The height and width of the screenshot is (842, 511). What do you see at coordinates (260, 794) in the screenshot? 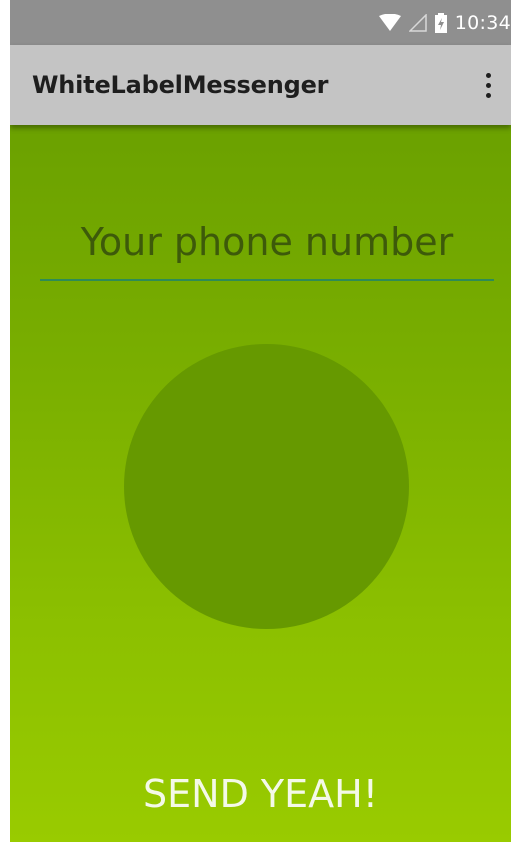
I see `send-button: SEND YEAH!` at bounding box center [260, 794].